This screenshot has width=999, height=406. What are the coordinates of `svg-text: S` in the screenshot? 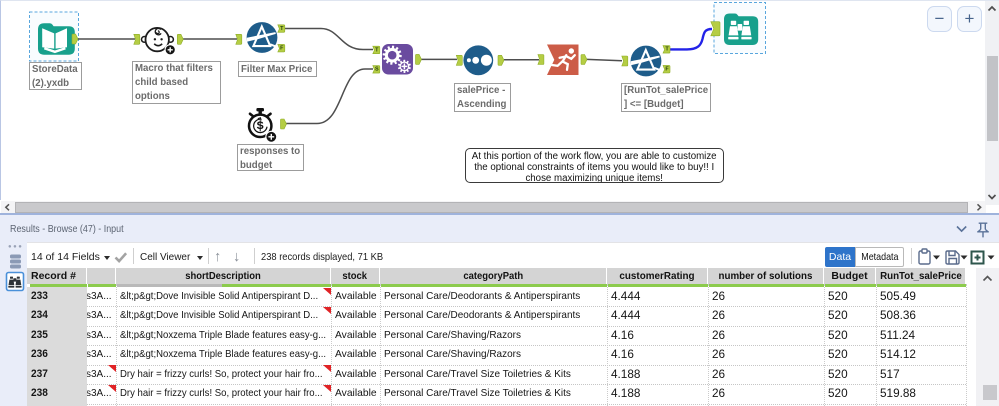 It's located at (377, 70).